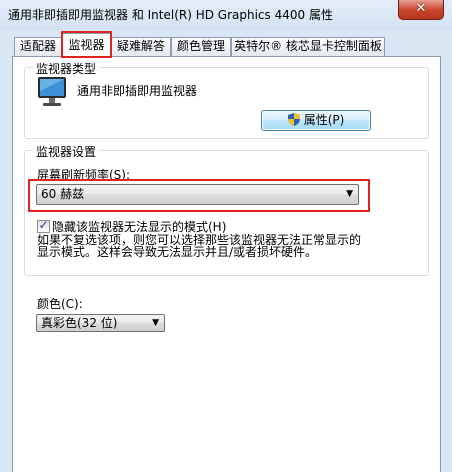 The width and height of the screenshot is (452, 472). Describe the element at coordinates (79, 323) in the screenshot. I see `color-value: 真彩色(32 位)` at that location.